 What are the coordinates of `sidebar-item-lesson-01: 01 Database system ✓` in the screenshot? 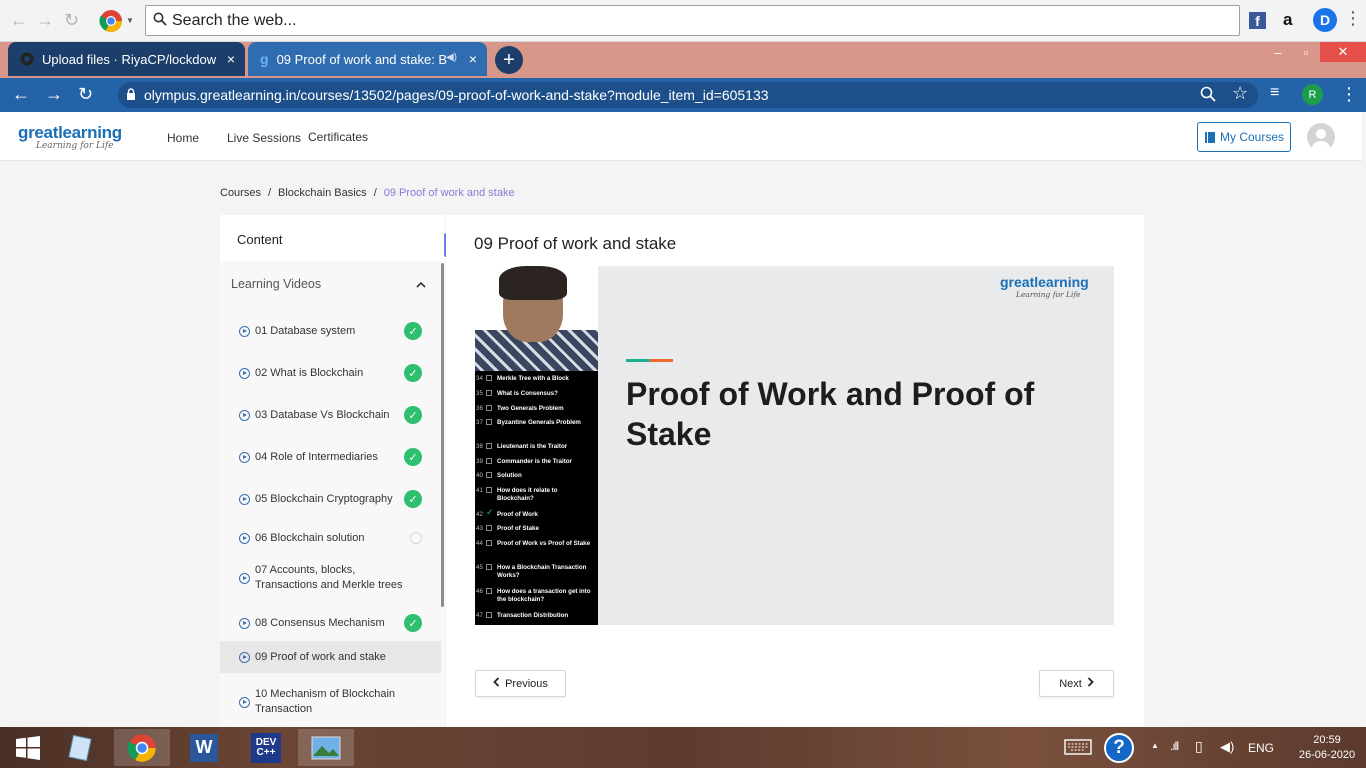 It's located at (330, 331).